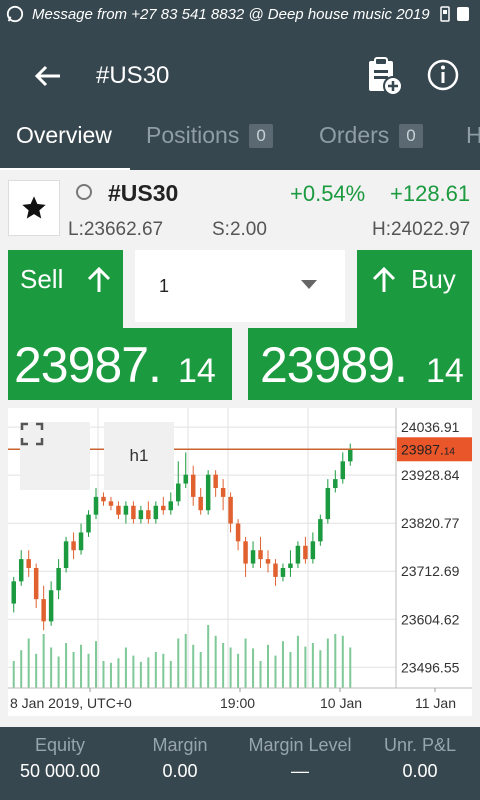 The width and height of the screenshot is (480, 800). Describe the element at coordinates (143, 193) in the screenshot. I see `instrument-symbol: #US30` at that location.